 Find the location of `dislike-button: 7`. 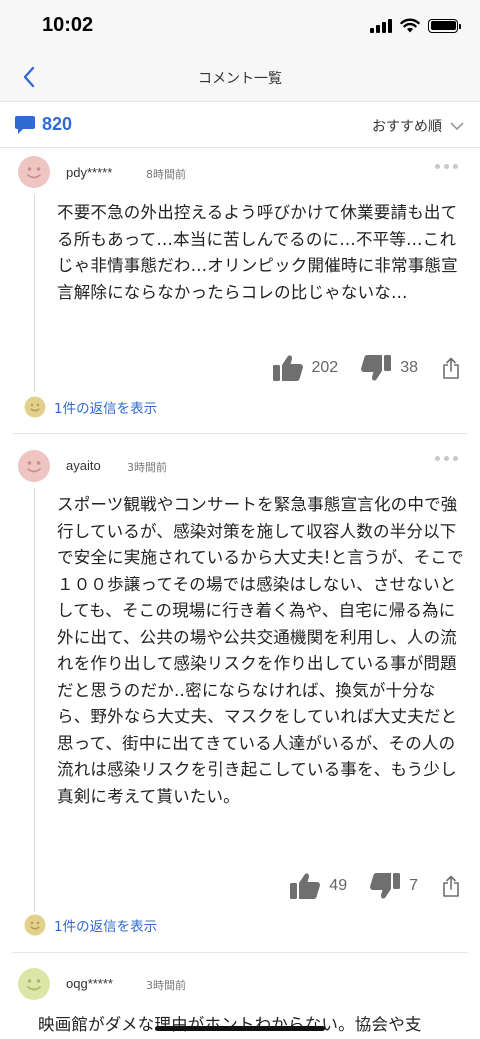

dislike-button: 7 is located at coordinates (393, 886).